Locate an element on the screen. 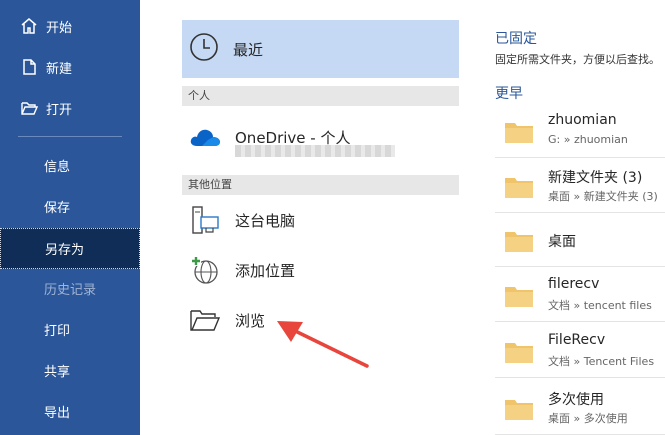  folder-path: 文档 » Tencent Files is located at coordinates (601, 361).